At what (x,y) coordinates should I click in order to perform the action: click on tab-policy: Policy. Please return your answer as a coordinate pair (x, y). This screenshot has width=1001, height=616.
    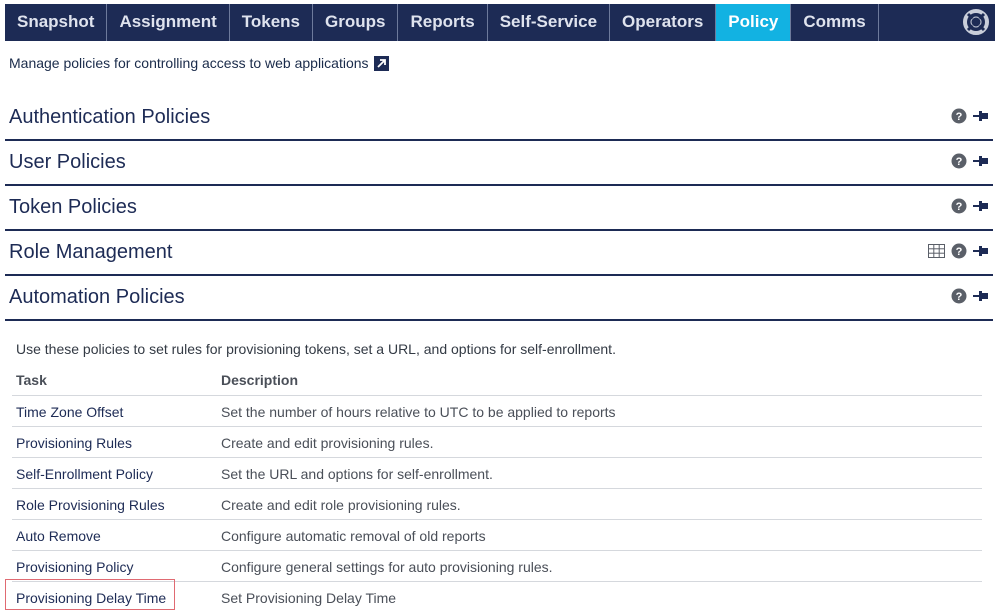
    Looking at the image, I should click on (754, 22).